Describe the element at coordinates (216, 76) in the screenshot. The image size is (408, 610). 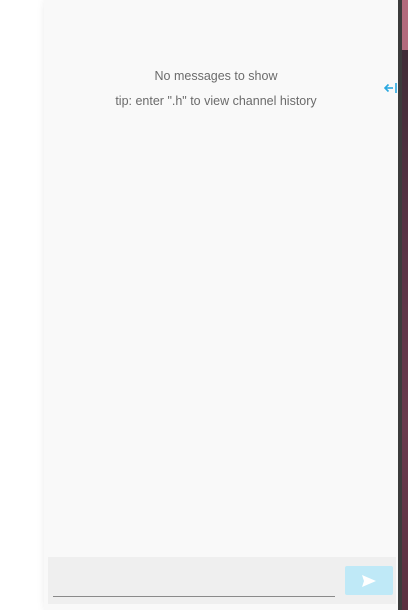
I see `empty-messages-text: No messages to show` at that location.